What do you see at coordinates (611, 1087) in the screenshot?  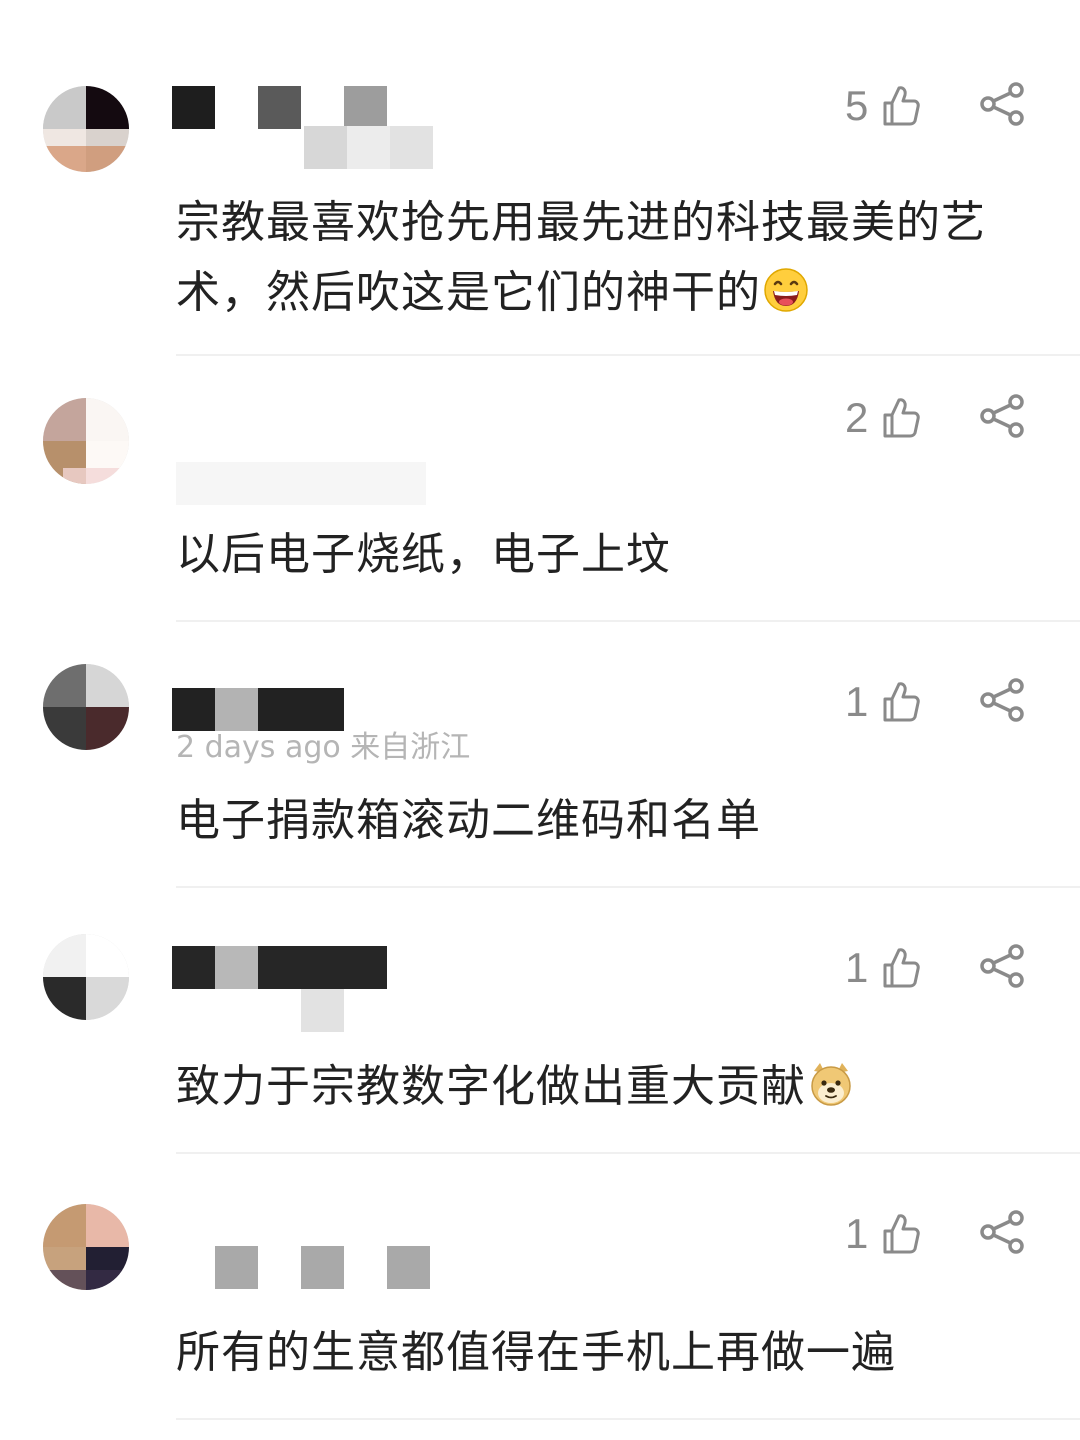 I see `comment-text: 致力于宗教数字化做出重大贡献` at bounding box center [611, 1087].